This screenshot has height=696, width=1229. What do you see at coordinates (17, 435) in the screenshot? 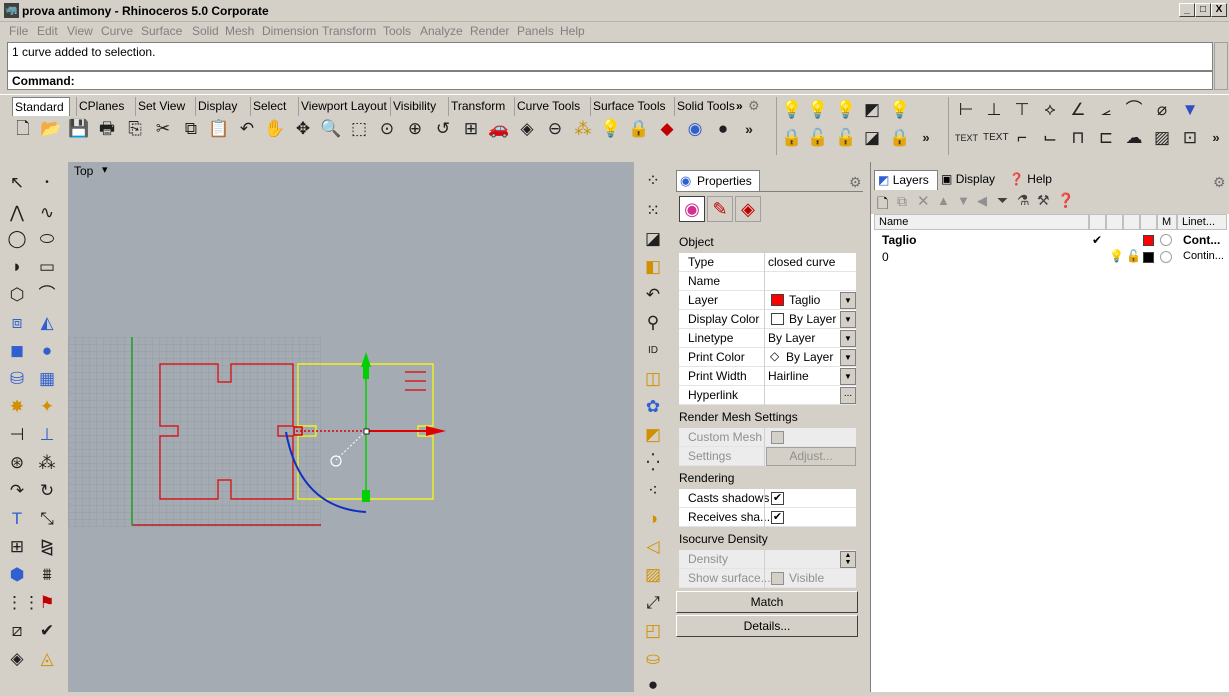
I see `trim-icon: ⊣` at bounding box center [17, 435].